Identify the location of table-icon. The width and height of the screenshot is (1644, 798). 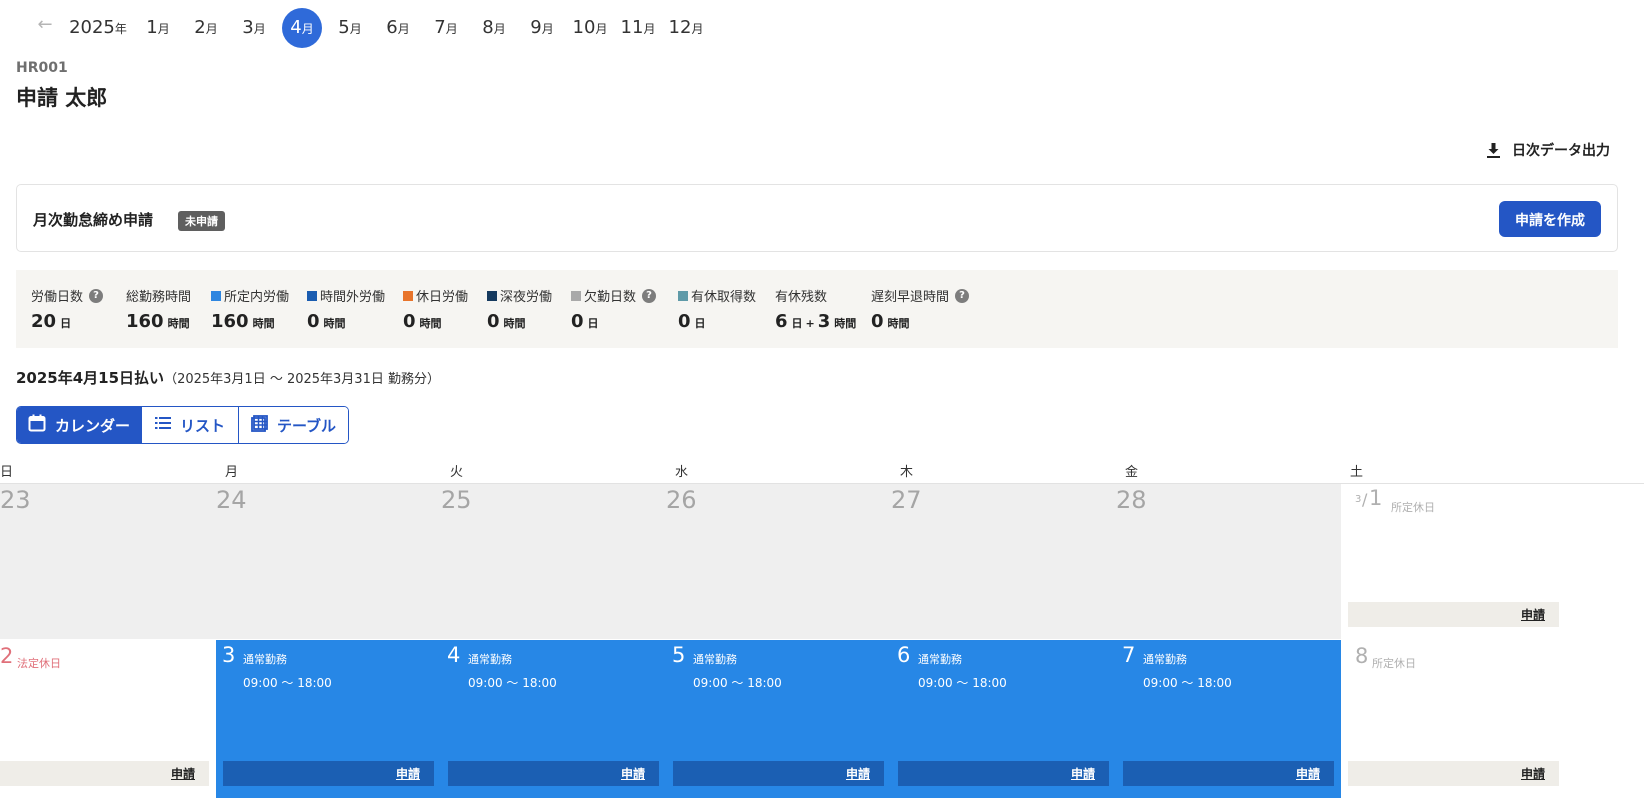
(259, 425).